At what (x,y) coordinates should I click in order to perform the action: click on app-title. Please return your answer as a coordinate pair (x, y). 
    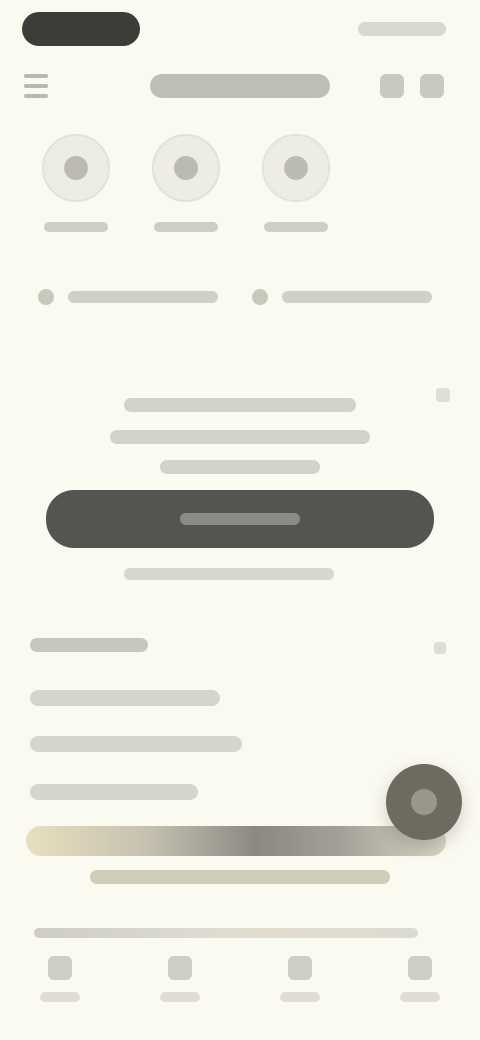
    Looking at the image, I should click on (240, 86).